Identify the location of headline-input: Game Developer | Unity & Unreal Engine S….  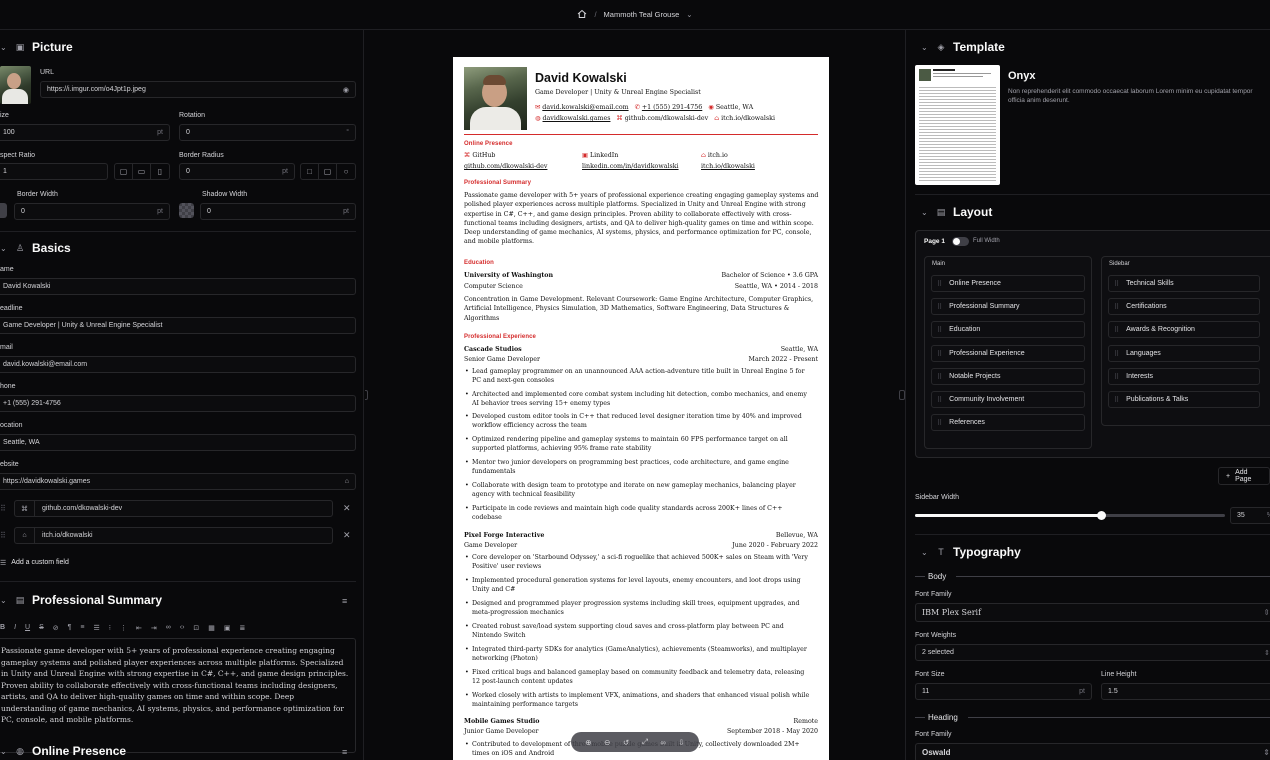
(178, 325).